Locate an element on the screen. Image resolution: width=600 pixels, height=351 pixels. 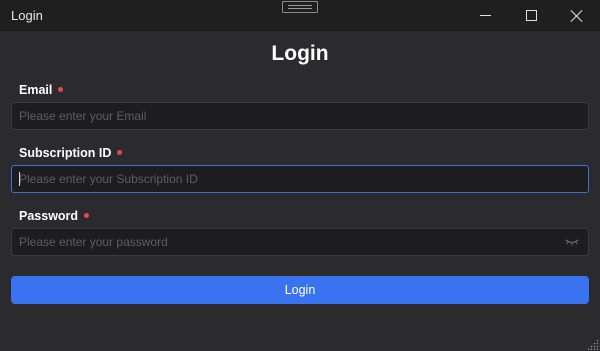
password-label: Password is located at coordinates (54, 216).